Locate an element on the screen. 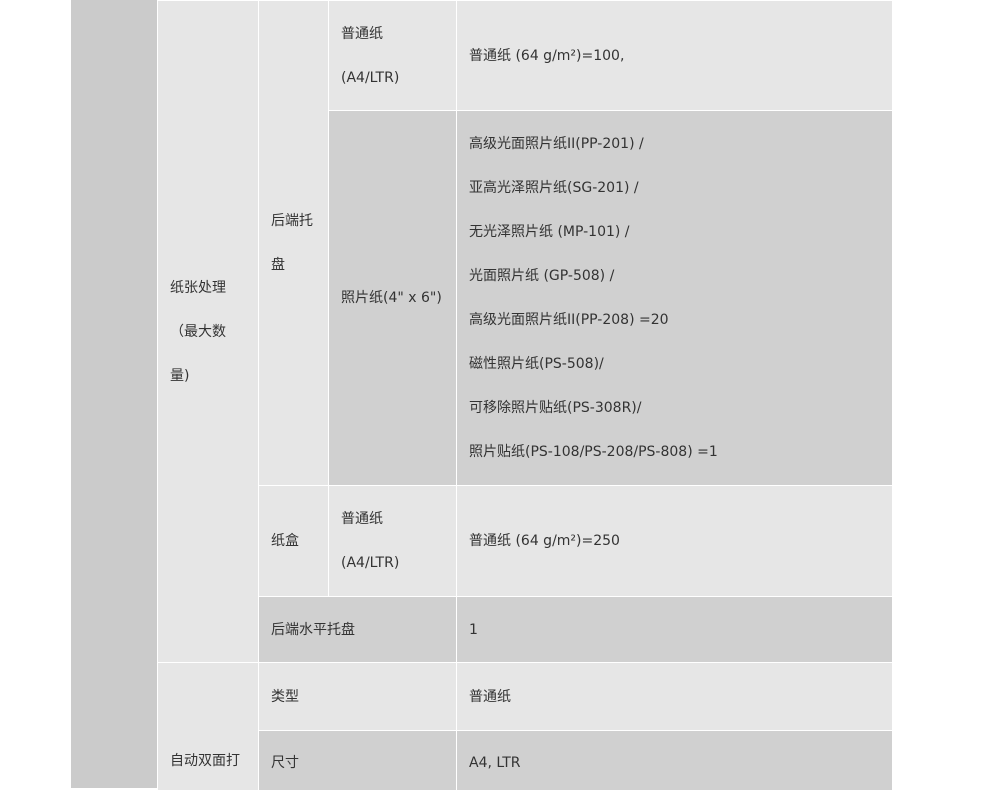  photo-paper-value-item: 光面照片纸 (GP-508) / is located at coordinates (542, 276).